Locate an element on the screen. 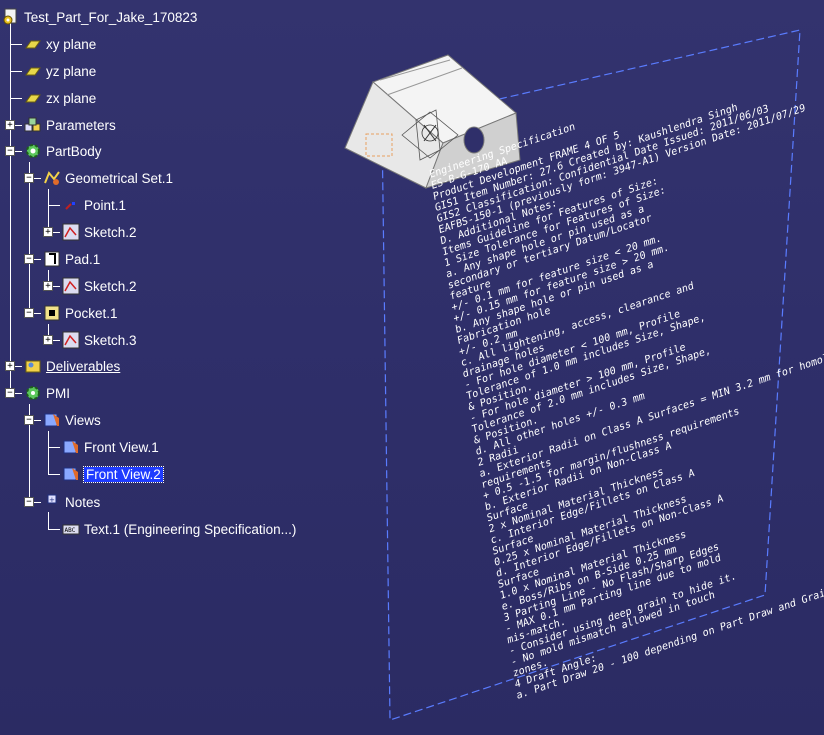 This screenshot has height=735, width=824. tree-node-root: Test_Part_For_Jake_170823 is located at coordinates (99, 17).